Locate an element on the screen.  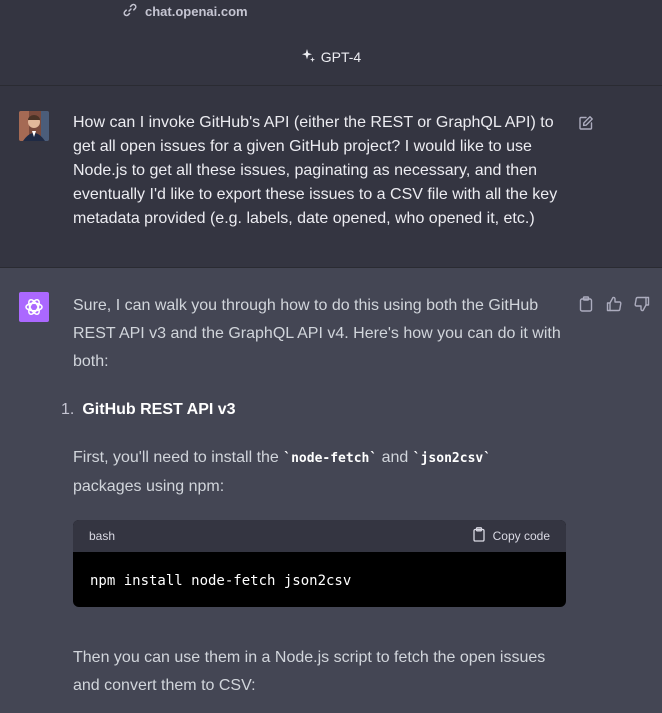
thumbs-down-icon is located at coordinates (642, 304).